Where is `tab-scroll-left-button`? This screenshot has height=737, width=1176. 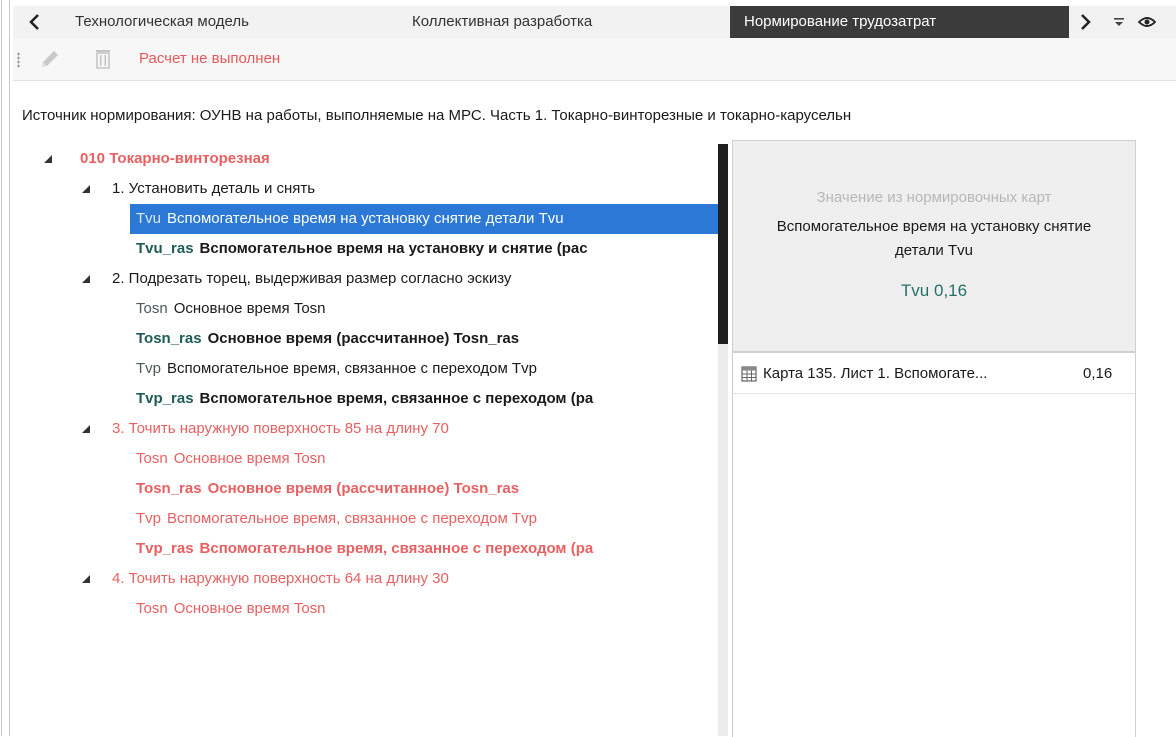
tab-scroll-left-button is located at coordinates (34, 22).